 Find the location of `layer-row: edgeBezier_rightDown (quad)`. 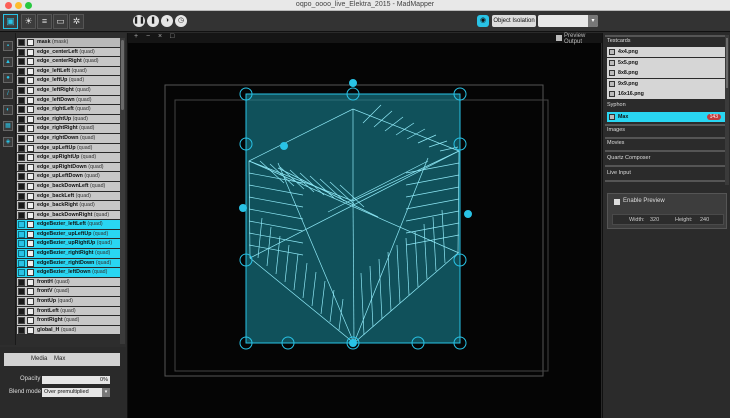

layer-row: edgeBezier_rightDown (quad) is located at coordinates (68, 263).